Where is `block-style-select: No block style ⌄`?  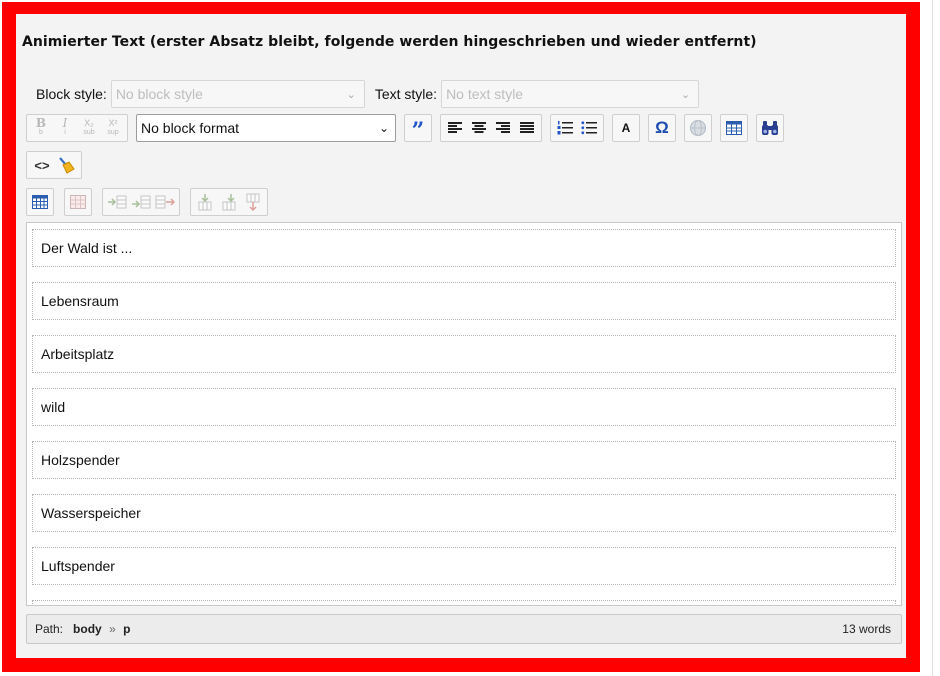
block-style-select: No block style ⌄ is located at coordinates (237, 94).